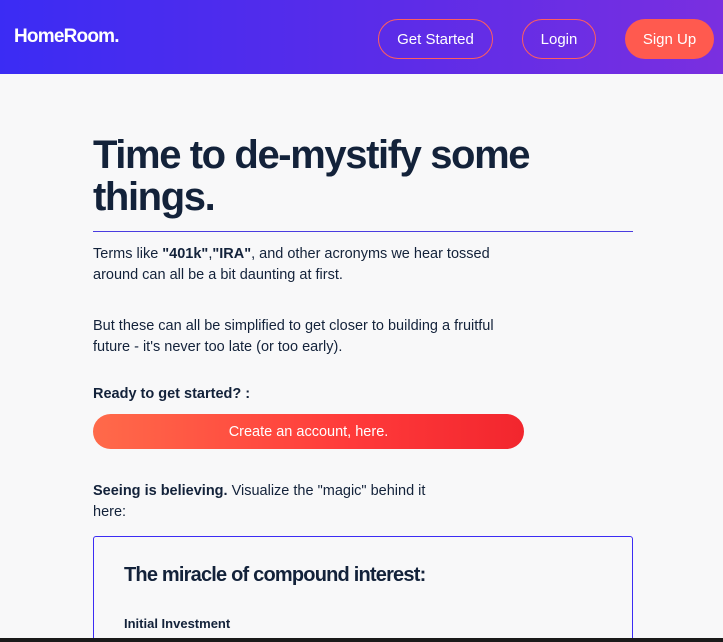 Image resolution: width=723 pixels, height=642 pixels. I want to click on divider, so click(363, 231).